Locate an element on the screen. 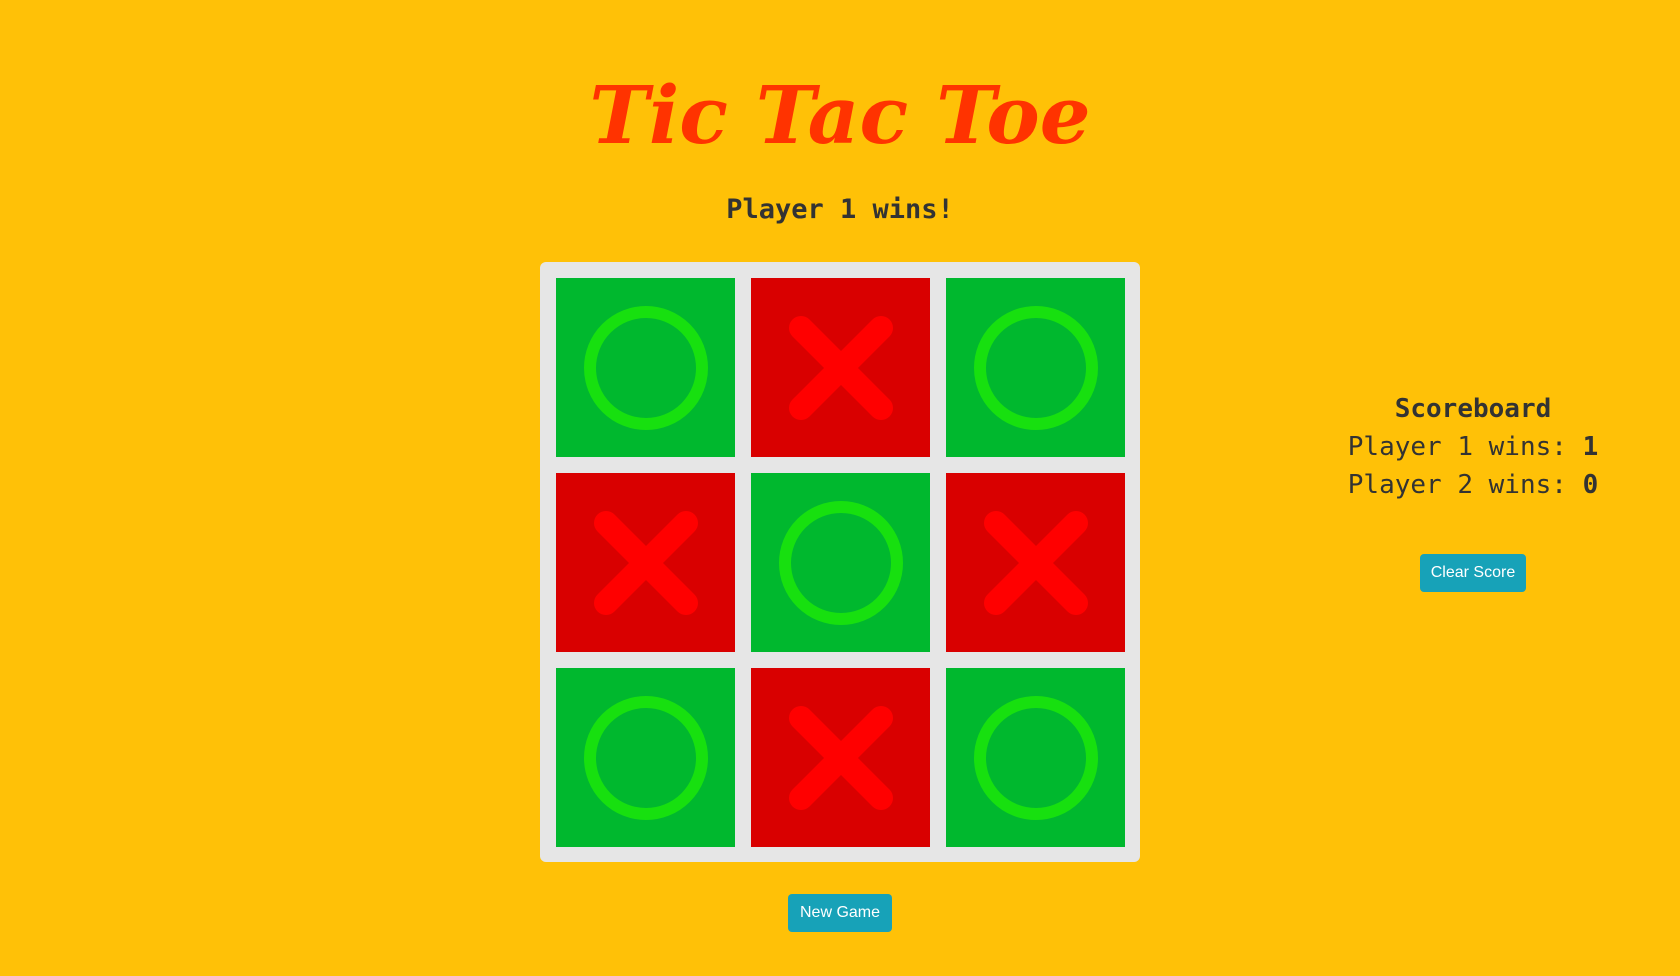 Image resolution: width=1680 pixels, height=976 pixels. player1-score: Player 1 wins: 1 is located at coordinates (1473, 447).